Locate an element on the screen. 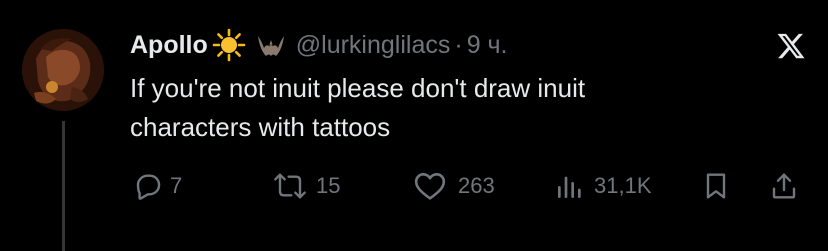 Image resolution: width=828 pixels, height=251 pixels. views-button: 31,1K is located at coordinates (603, 186).